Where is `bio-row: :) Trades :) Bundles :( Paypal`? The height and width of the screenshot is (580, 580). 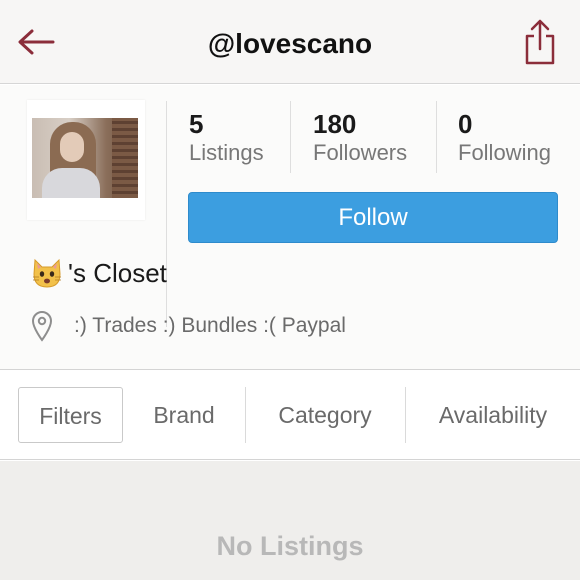 bio-row: :) Trades :) Bundles :( Paypal is located at coordinates (188, 326).